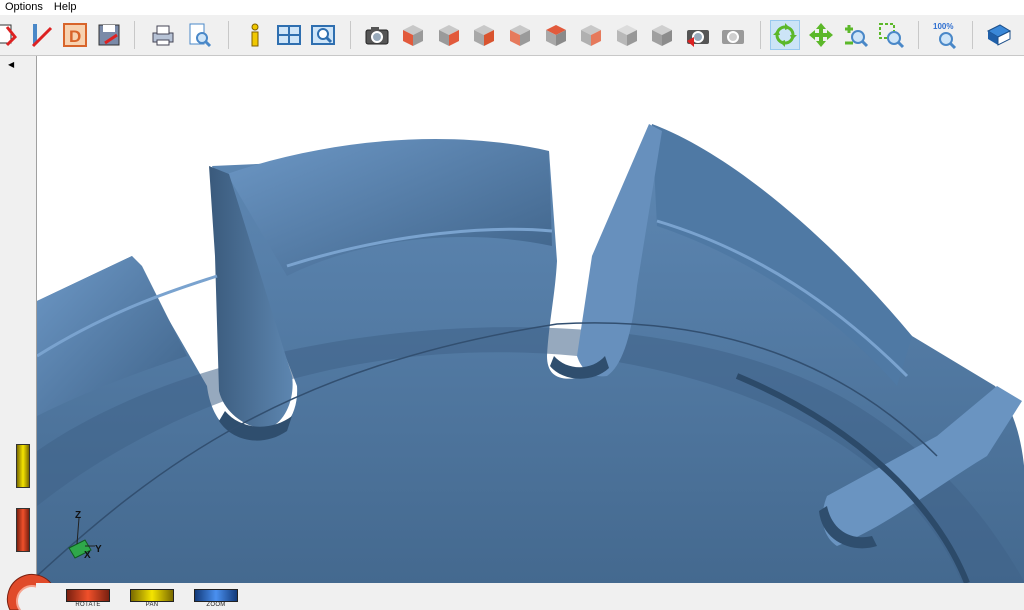 The image size is (1024, 610). What do you see at coordinates (18, 333) in the screenshot?
I see `left-panel: ◀` at bounding box center [18, 333].